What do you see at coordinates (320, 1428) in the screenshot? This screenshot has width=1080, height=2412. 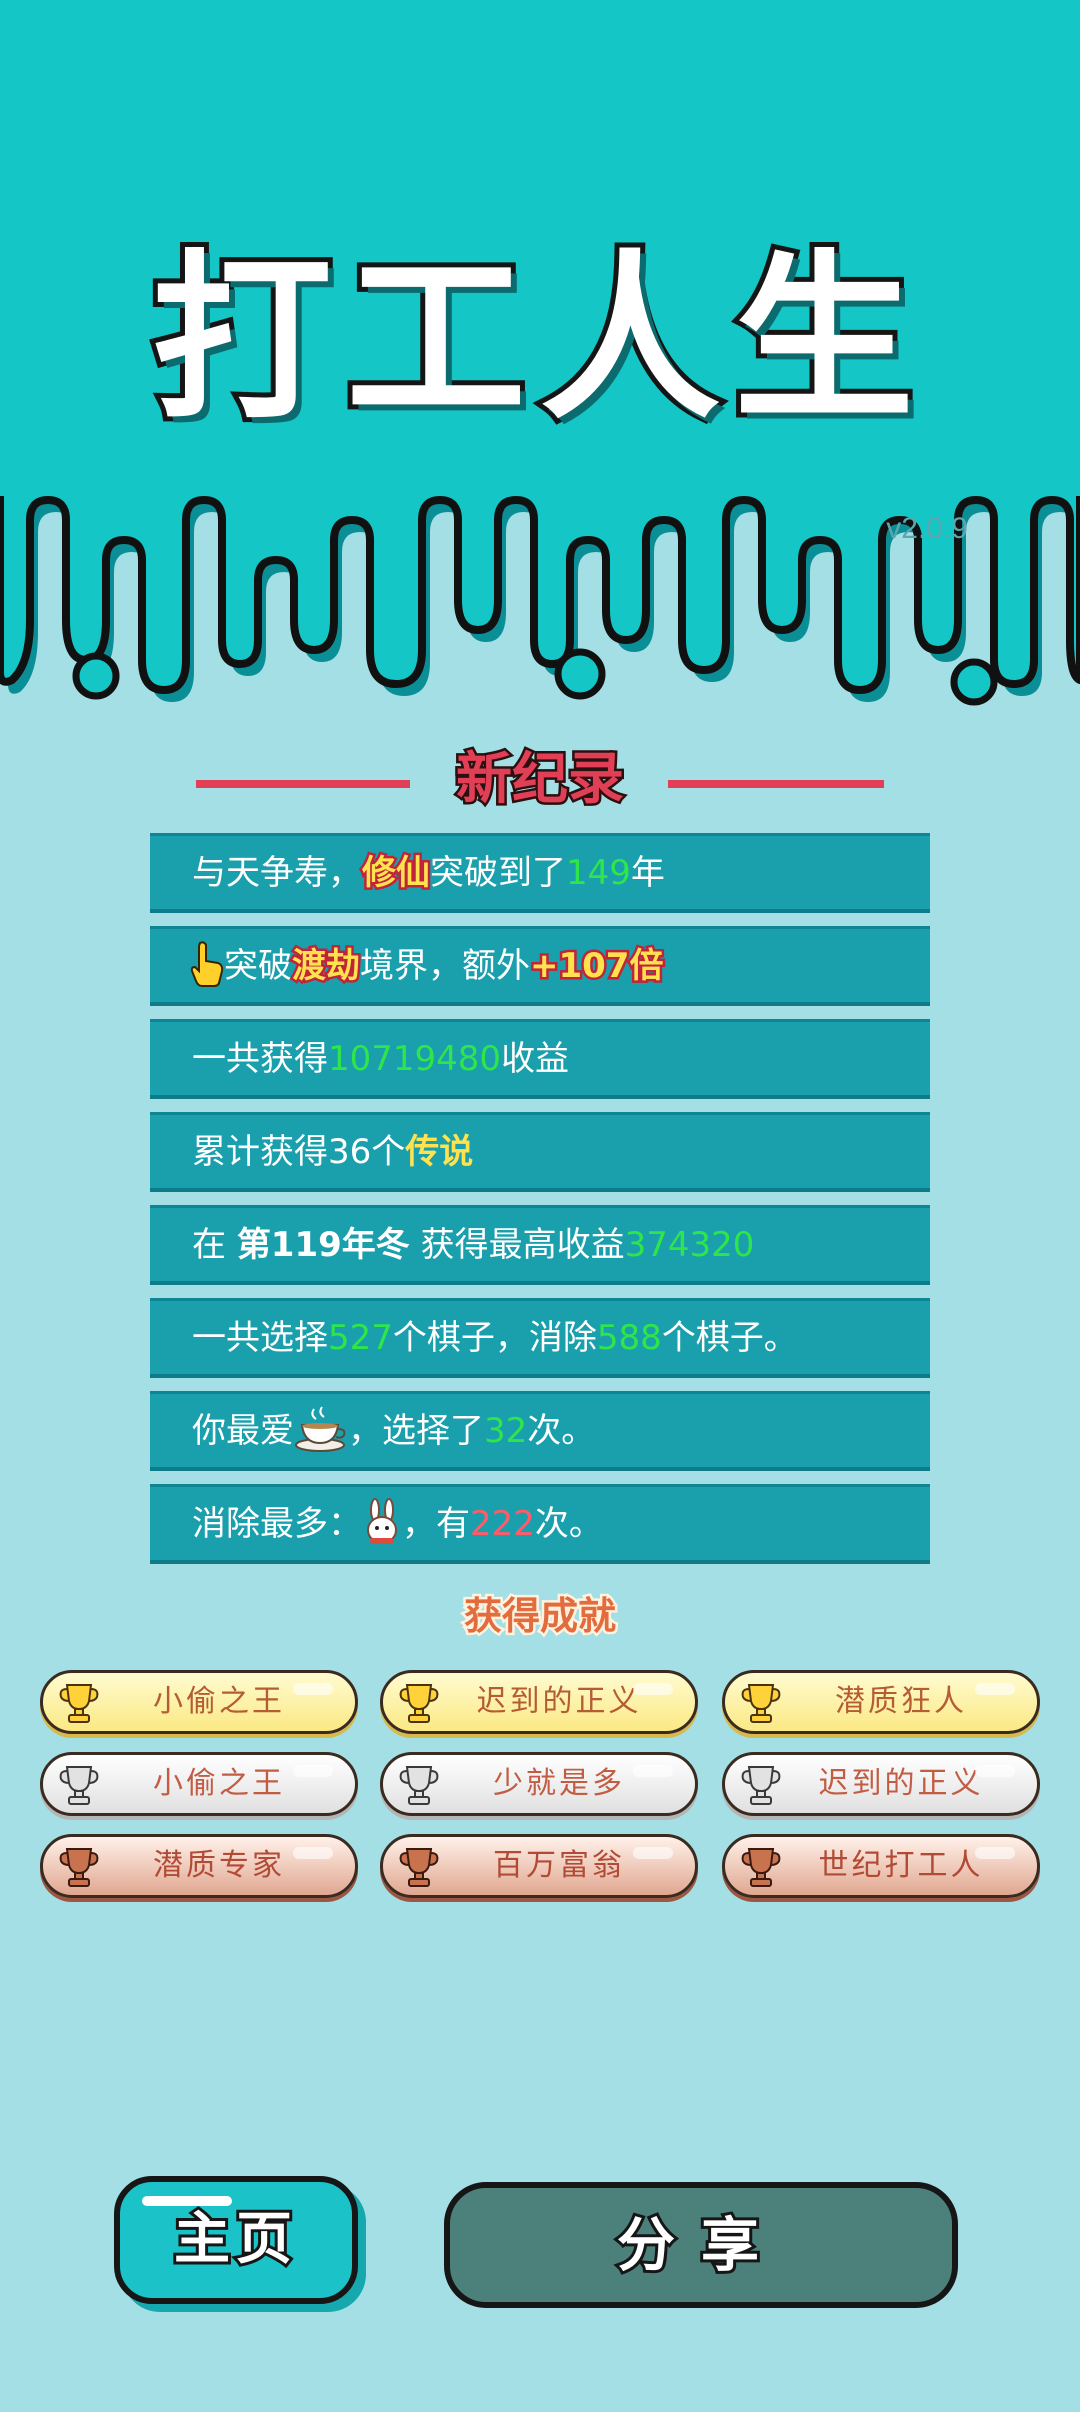 I see `teacup-icon` at bounding box center [320, 1428].